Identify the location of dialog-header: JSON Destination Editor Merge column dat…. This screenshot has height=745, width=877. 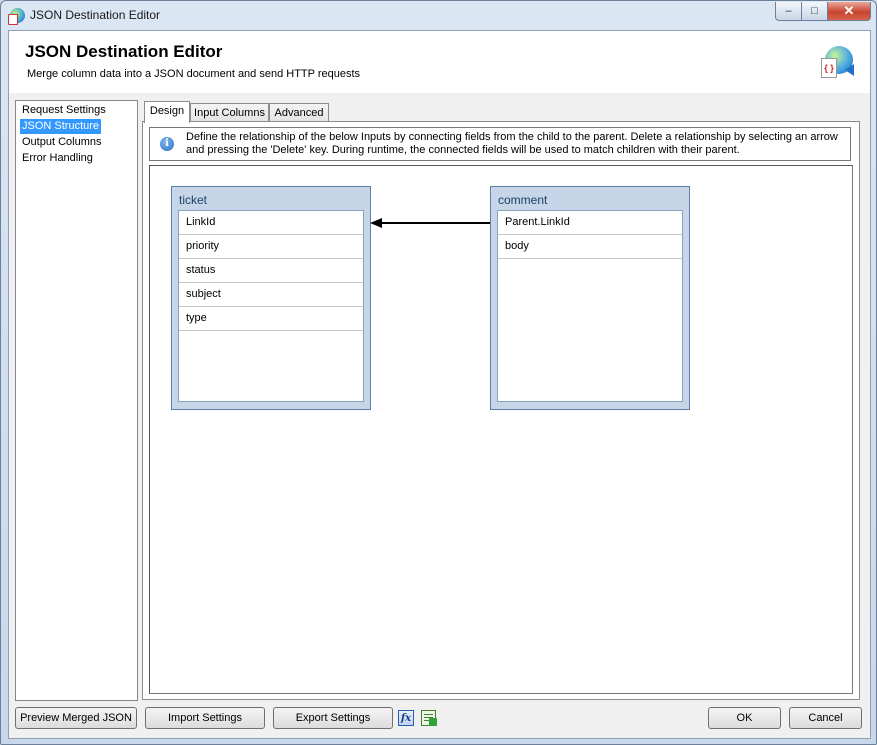
(439, 62).